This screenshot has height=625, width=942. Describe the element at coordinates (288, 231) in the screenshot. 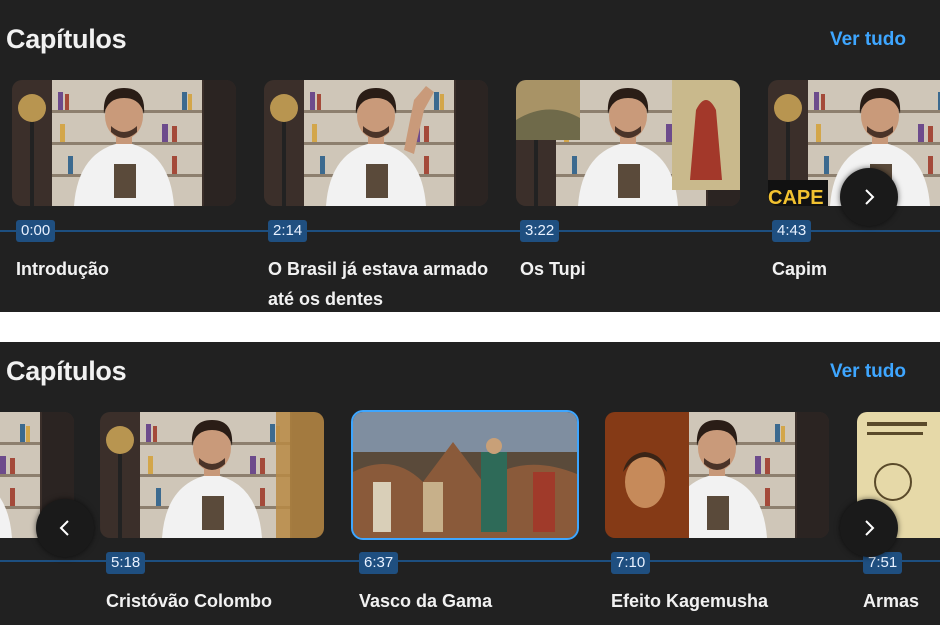

I see `chapter-timestamp: 2:14` at that location.